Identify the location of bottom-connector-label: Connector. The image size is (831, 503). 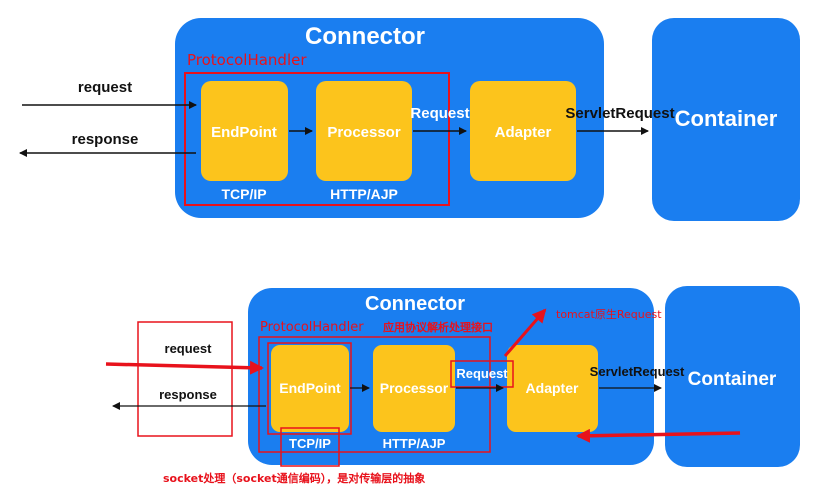
(415, 304).